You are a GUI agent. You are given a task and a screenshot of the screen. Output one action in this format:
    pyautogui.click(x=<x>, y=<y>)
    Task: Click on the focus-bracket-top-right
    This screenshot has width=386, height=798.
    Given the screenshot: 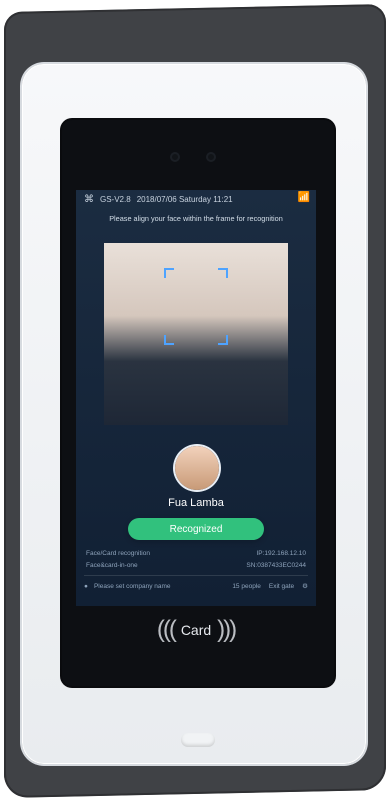 What is the action you would take?
    pyautogui.click(x=223, y=273)
    